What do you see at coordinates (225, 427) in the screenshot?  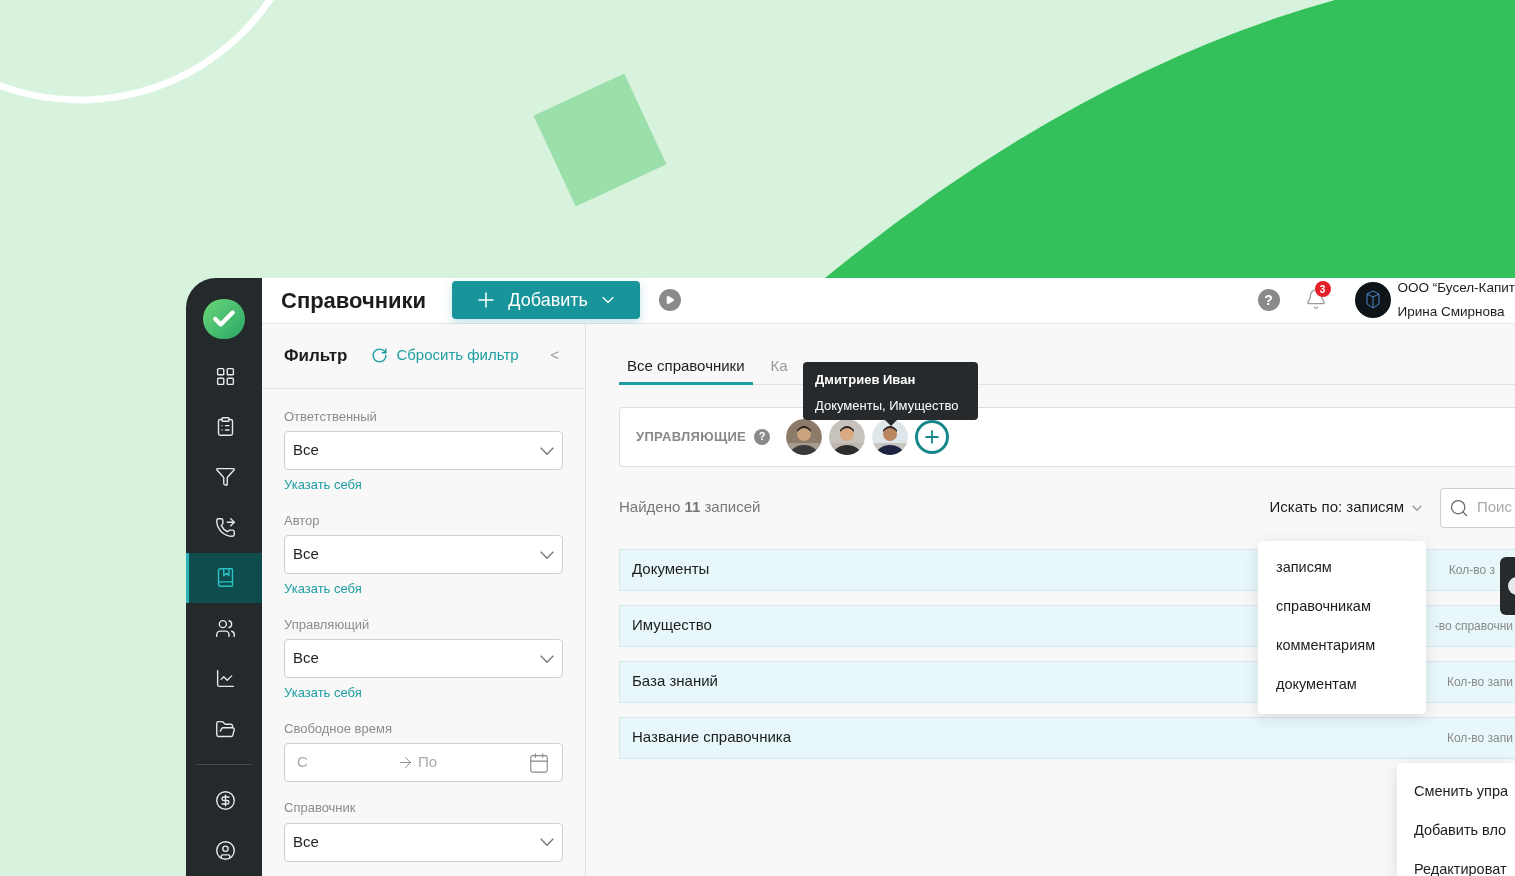 I see `clipboard-icon` at bounding box center [225, 427].